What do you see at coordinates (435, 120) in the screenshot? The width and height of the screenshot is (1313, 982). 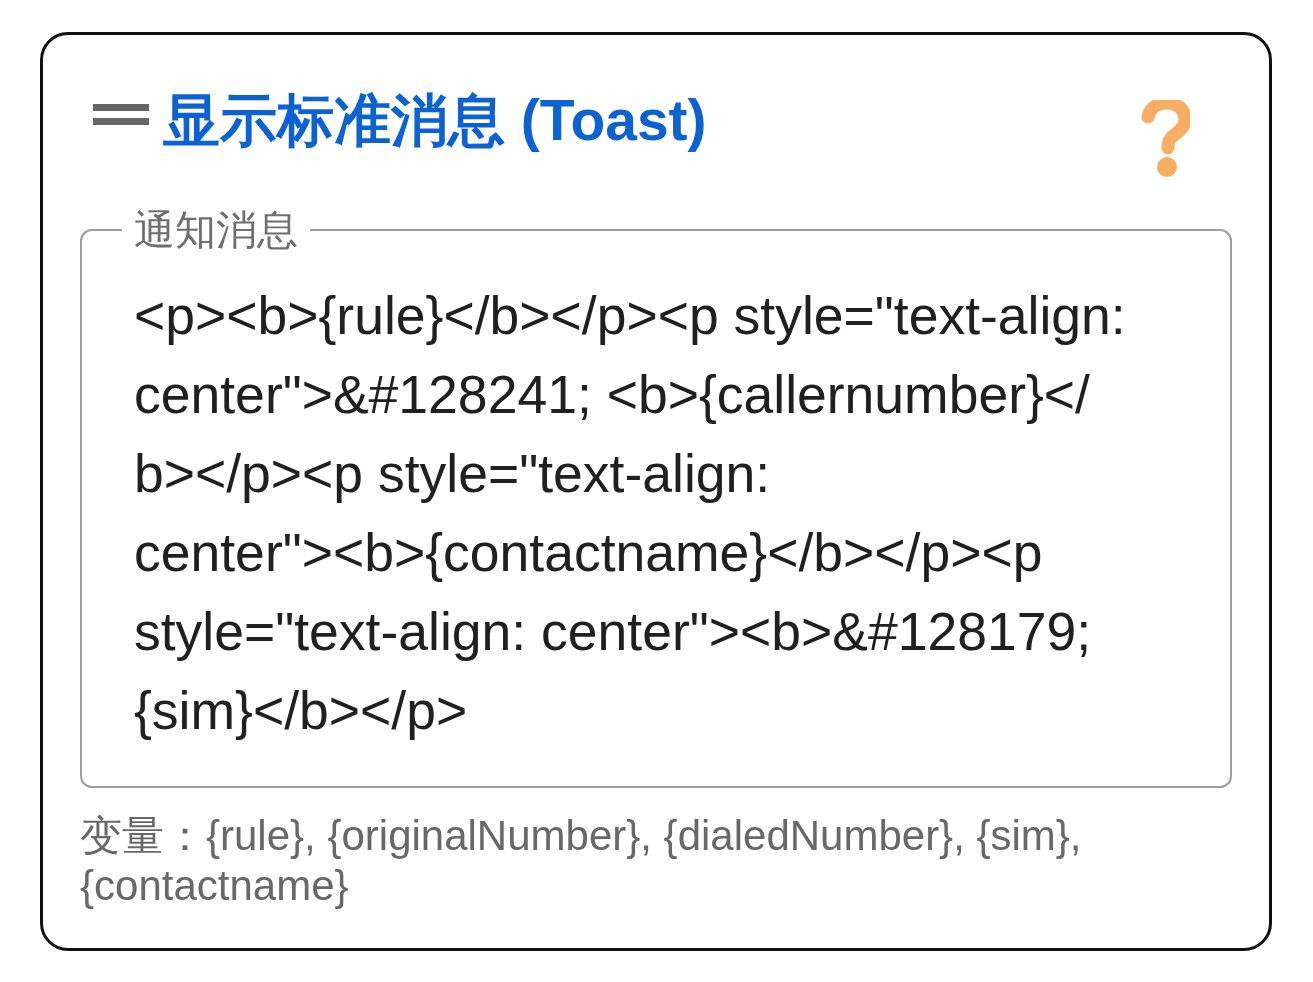 I see `card-title: 显示标准消息 (Toast)` at bounding box center [435, 120].